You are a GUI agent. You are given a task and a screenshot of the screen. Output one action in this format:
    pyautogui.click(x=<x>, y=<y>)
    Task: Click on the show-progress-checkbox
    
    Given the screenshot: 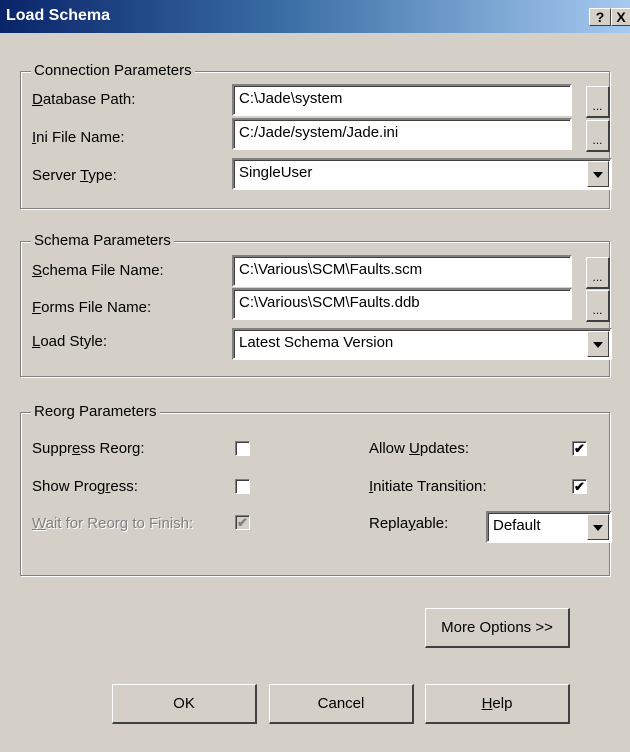 What is the action you would take?
    pyautogui.click(x=242, y=486)
    